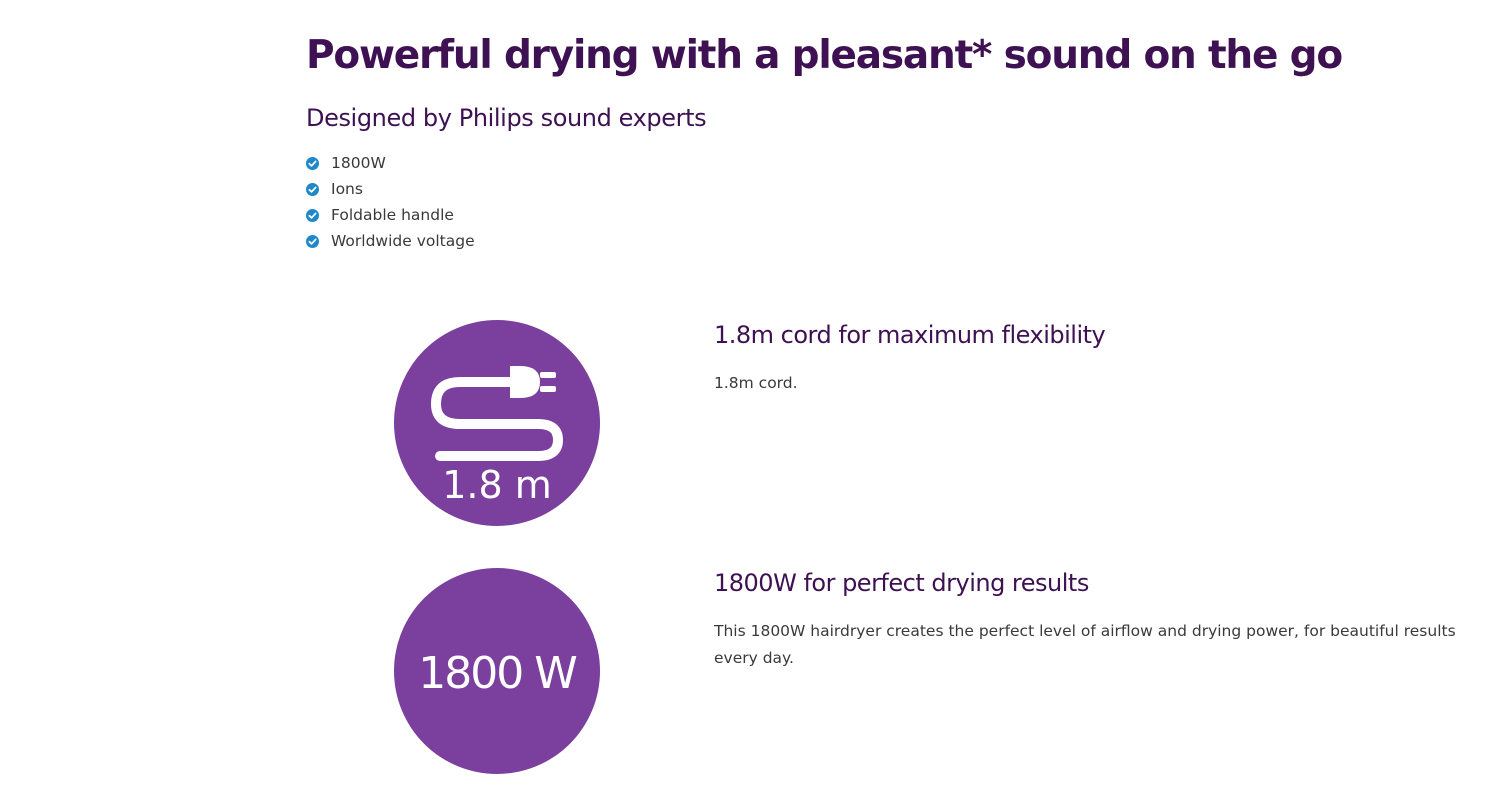  What do you see at coordinates (497, 423) in the screenshot?
I see `cord-plug-icon: 1.8 m` at bounding box center [497, 423].